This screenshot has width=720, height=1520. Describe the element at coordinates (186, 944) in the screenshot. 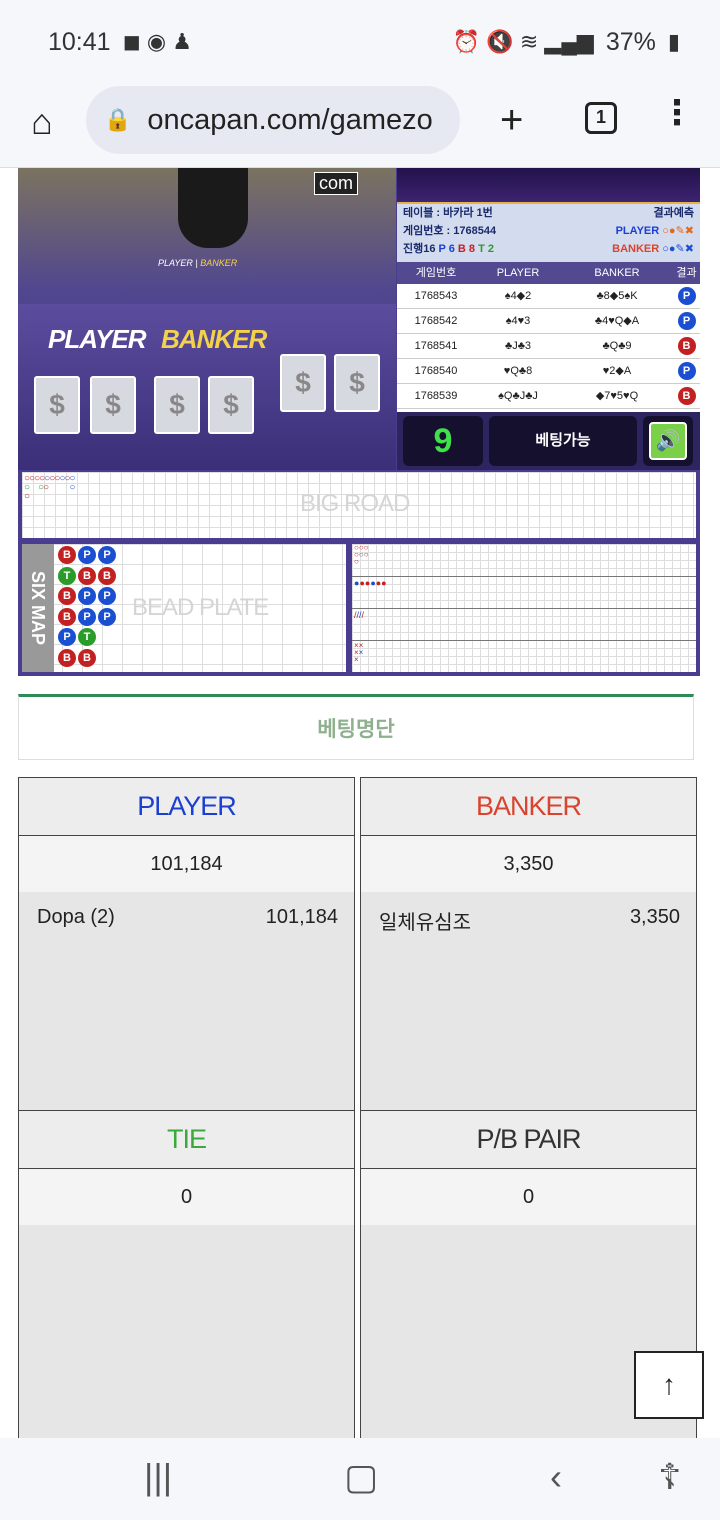

I see `player-panel: PLAYER 101,184 Dopa (2) 101,184` at that location.